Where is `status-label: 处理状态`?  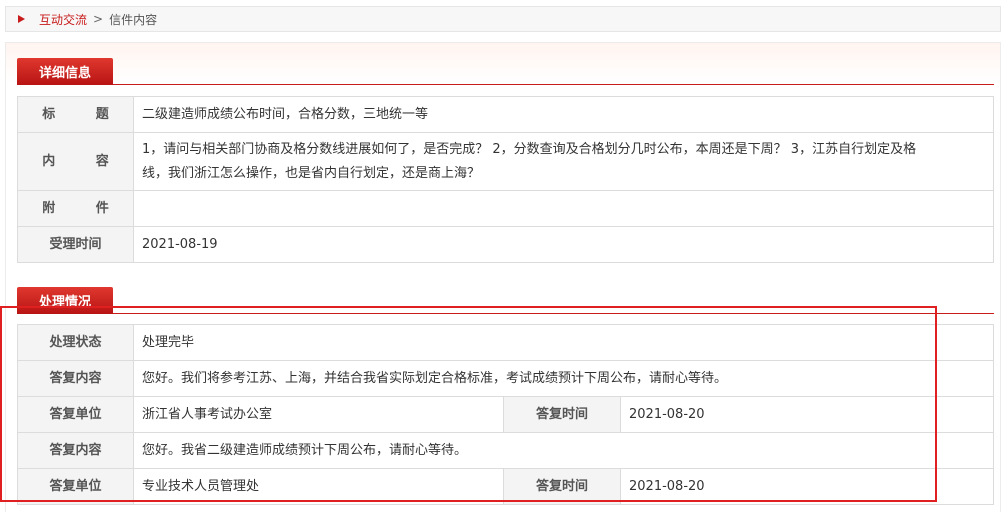 status-label: 处理状态 is located at coordinates (75, 342).